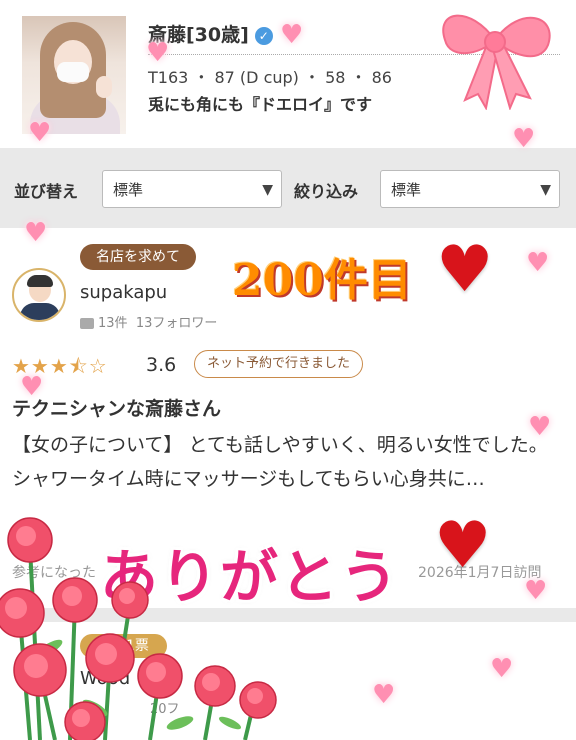 This screenshot has width=576, height=740. What do you see at coordinates (496, 62) in the screenshot?
I see `ribbon-bow-decoration` at bounding box center [496, 62].